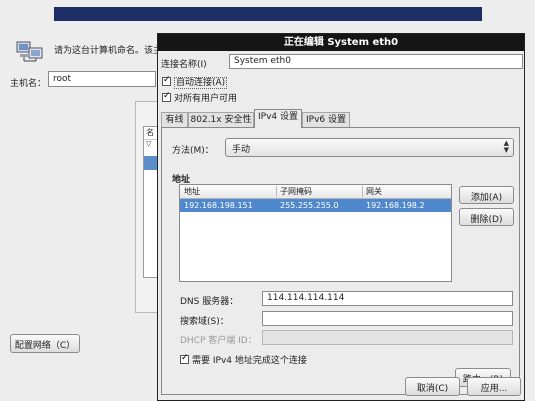  I want to click on search-domains-label: 搜索域(S)：, so click(204, 322).